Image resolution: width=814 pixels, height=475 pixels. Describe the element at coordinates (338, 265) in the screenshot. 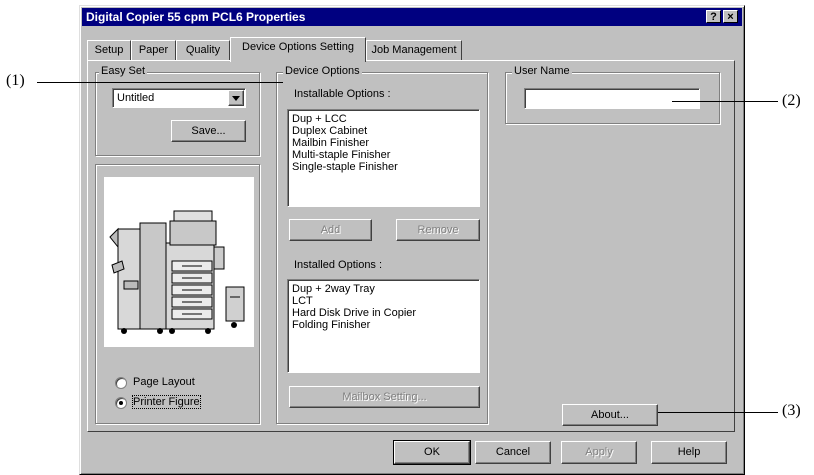

I see `installed-options-label: Installed Options :` at that location.